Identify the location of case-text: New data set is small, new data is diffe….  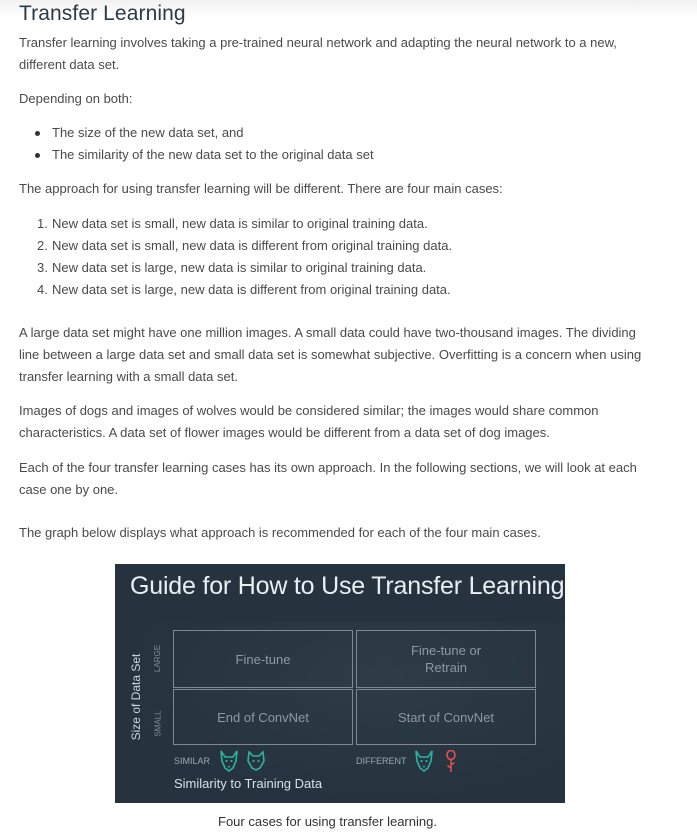
(252, 245).